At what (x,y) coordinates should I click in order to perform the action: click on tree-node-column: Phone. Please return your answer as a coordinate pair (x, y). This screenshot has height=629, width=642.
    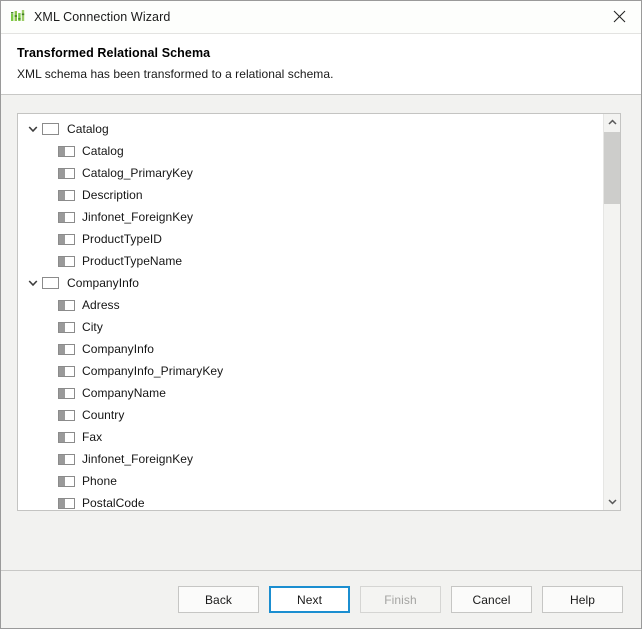
    Looking at the image, I should click on (310, 481).